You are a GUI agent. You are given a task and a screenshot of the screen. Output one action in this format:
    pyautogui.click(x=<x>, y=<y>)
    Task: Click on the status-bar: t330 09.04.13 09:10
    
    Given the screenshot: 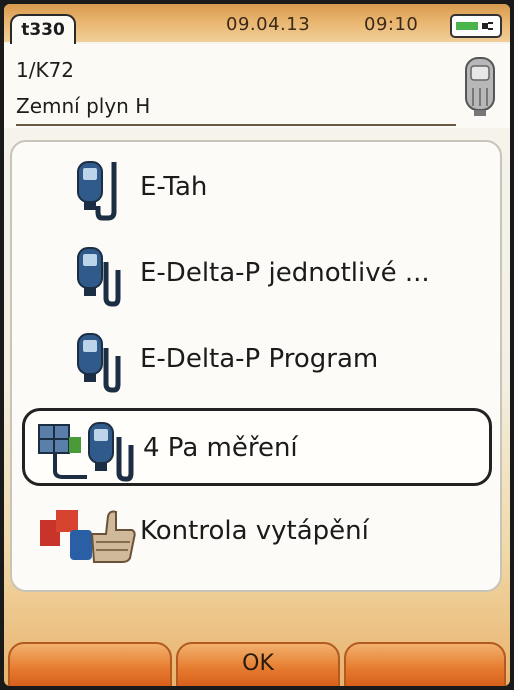 What is the action you would take?
    pyautogui.click(x=257, y=24)
    